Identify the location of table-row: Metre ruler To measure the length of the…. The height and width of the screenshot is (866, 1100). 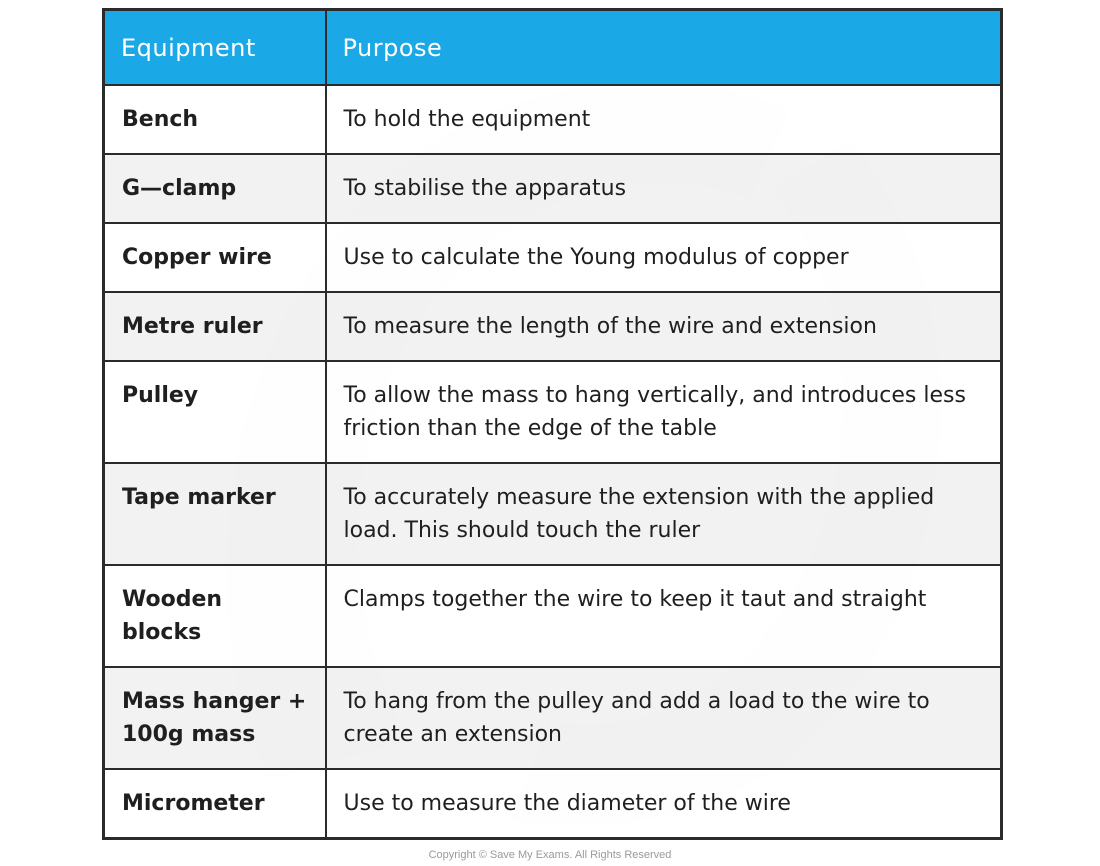
(552, 326).